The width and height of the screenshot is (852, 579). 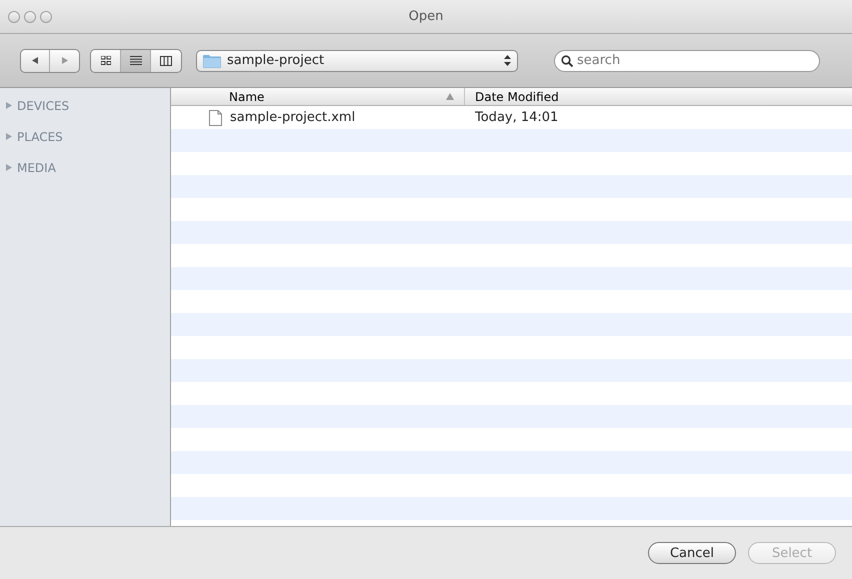 I want to click on window-title: Open, so click(x=426, y=16).